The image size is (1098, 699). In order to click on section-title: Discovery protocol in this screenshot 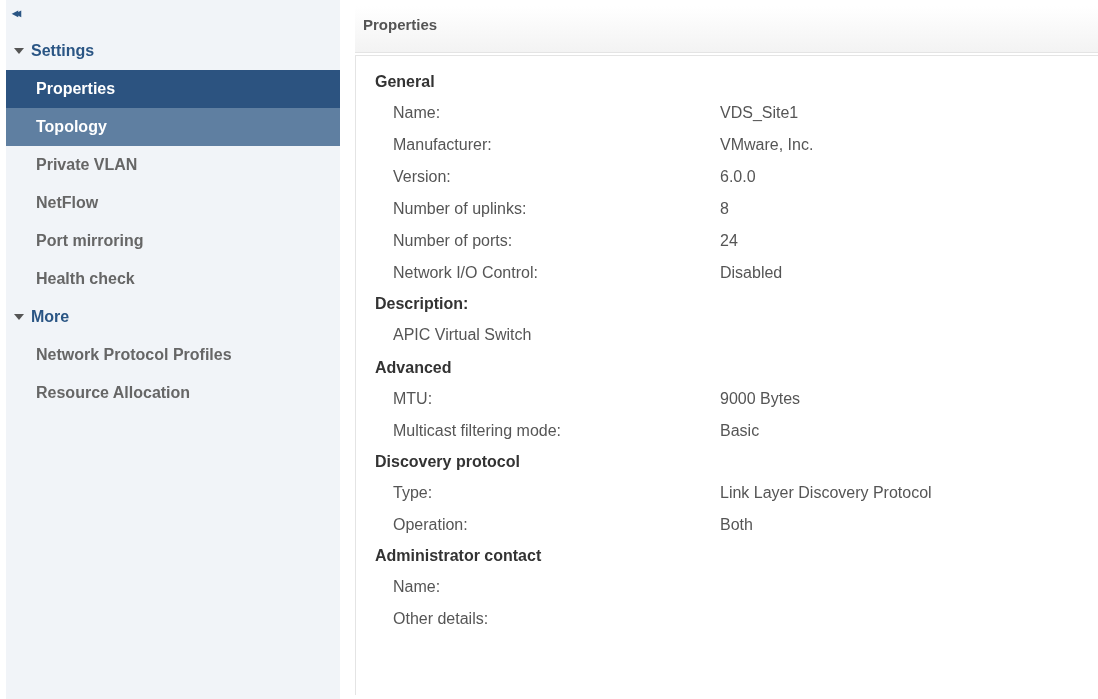, I will do `click(448, 462)`.